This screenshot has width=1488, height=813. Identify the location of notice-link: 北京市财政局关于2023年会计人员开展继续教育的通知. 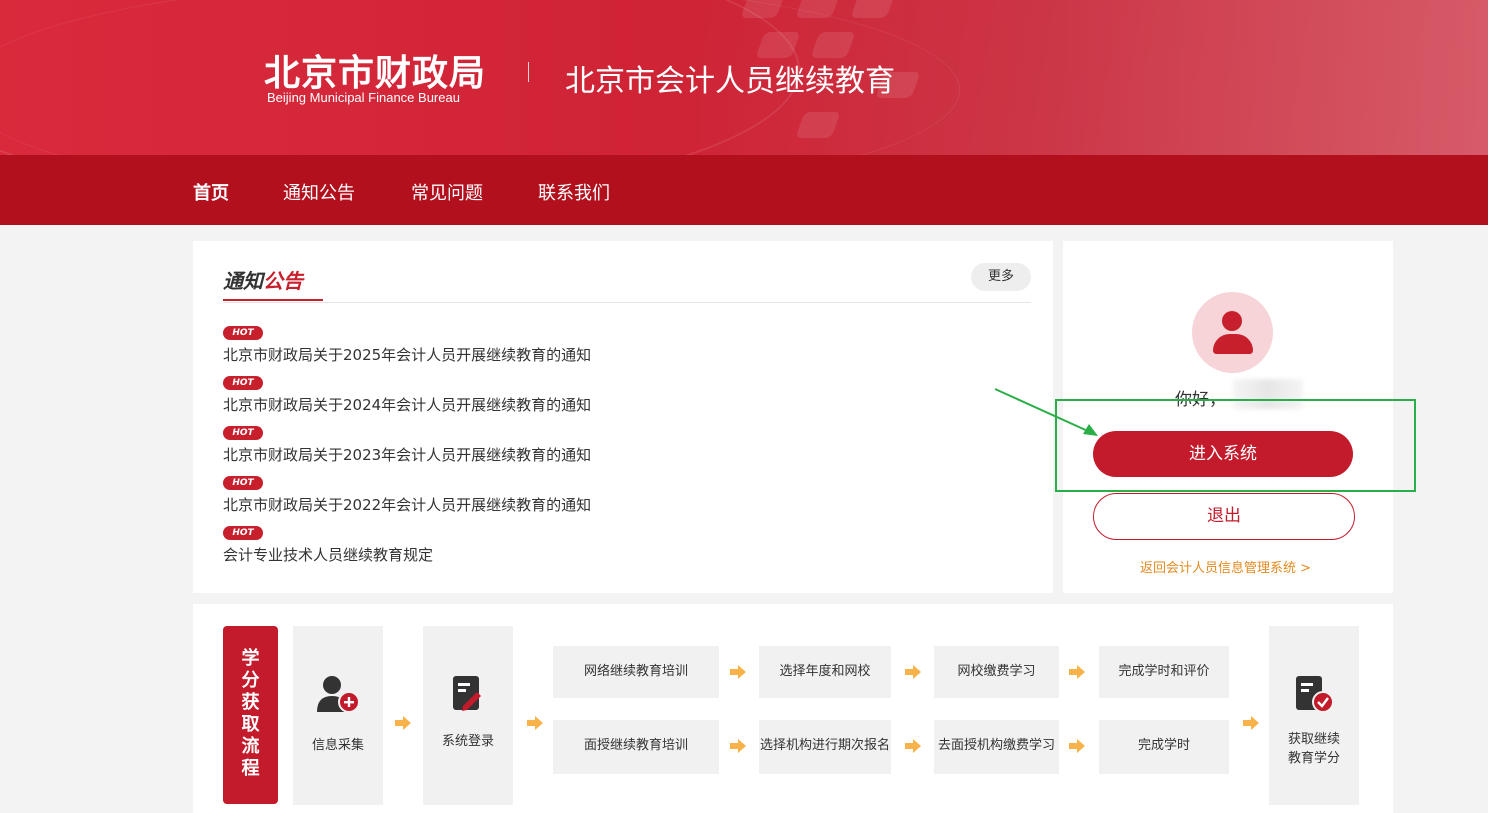
(407, 454).